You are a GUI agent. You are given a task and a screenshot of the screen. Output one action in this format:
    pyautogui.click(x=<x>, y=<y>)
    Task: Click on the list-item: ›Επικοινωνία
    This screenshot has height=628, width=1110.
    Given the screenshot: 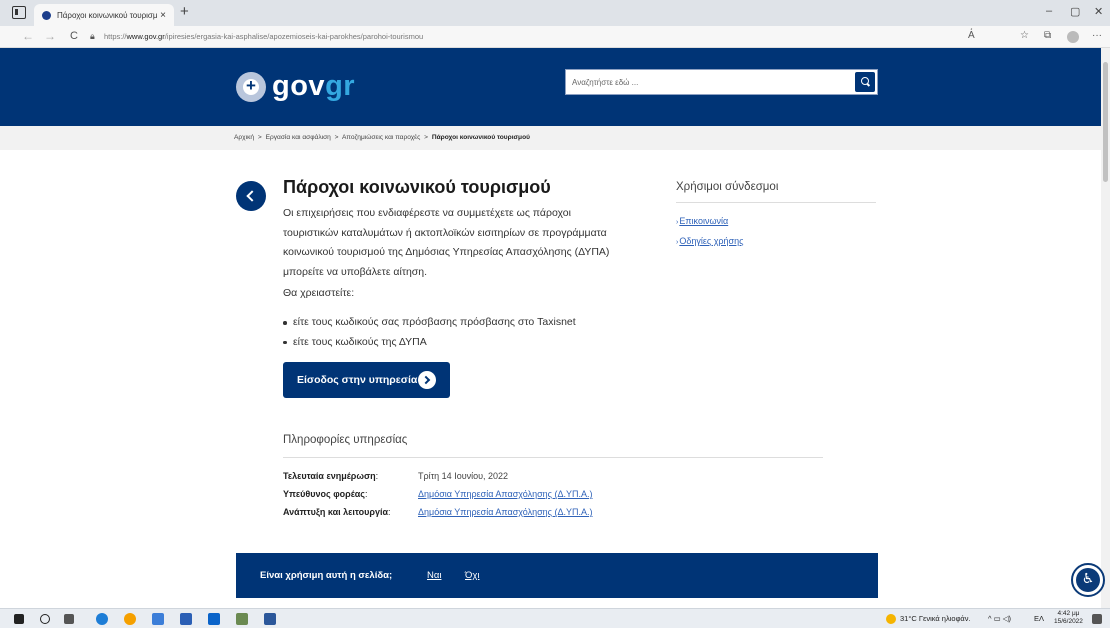 What is the action you would take?
    pyautogui.click(x=709, y=222)
    